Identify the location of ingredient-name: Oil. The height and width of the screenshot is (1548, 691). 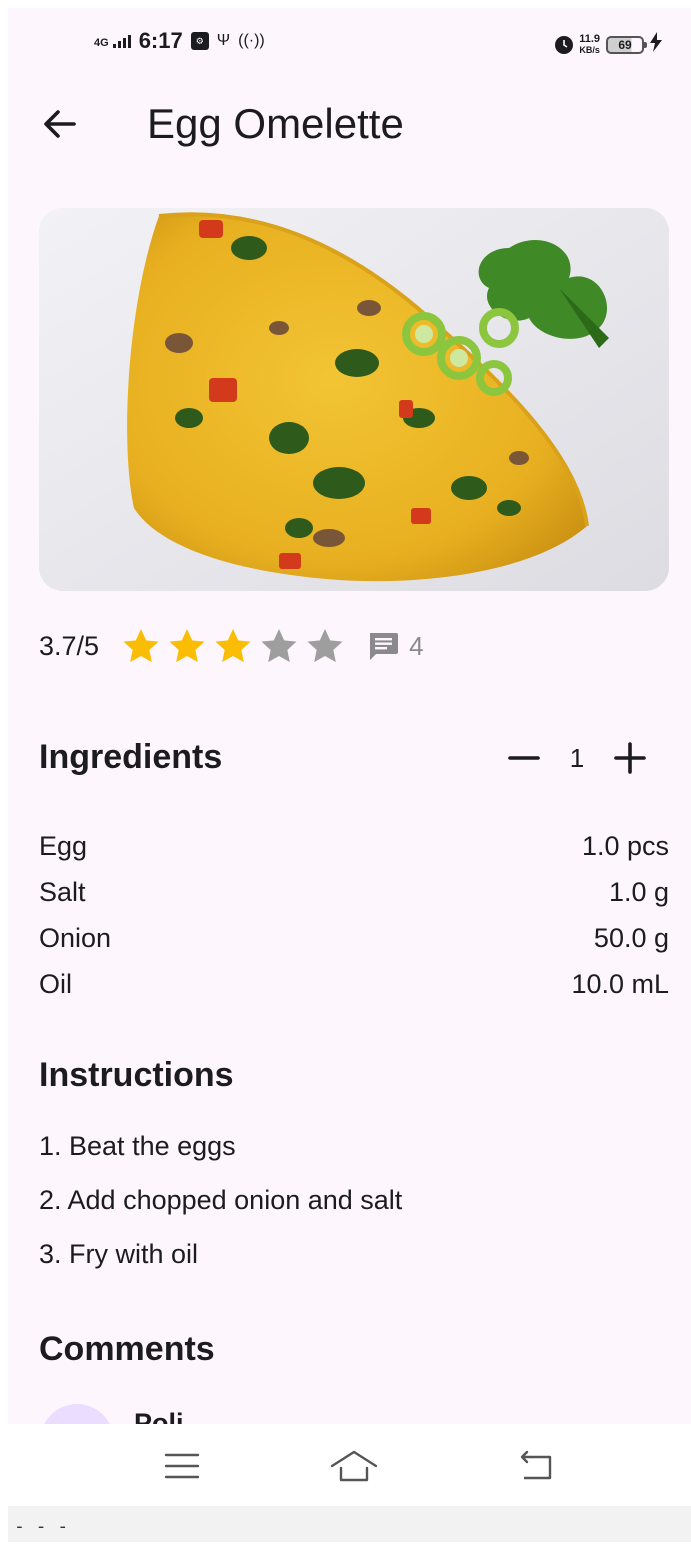
(55, 984).